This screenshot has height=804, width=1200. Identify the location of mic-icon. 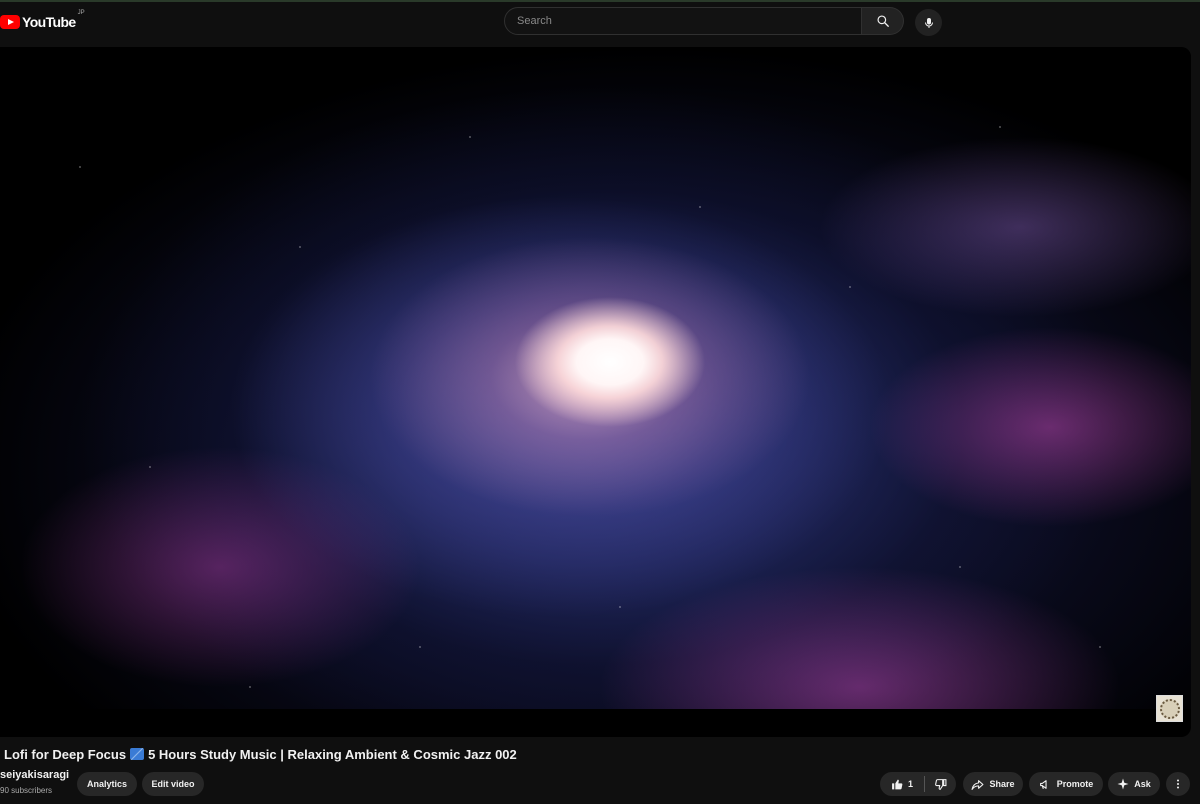
(928, 22).